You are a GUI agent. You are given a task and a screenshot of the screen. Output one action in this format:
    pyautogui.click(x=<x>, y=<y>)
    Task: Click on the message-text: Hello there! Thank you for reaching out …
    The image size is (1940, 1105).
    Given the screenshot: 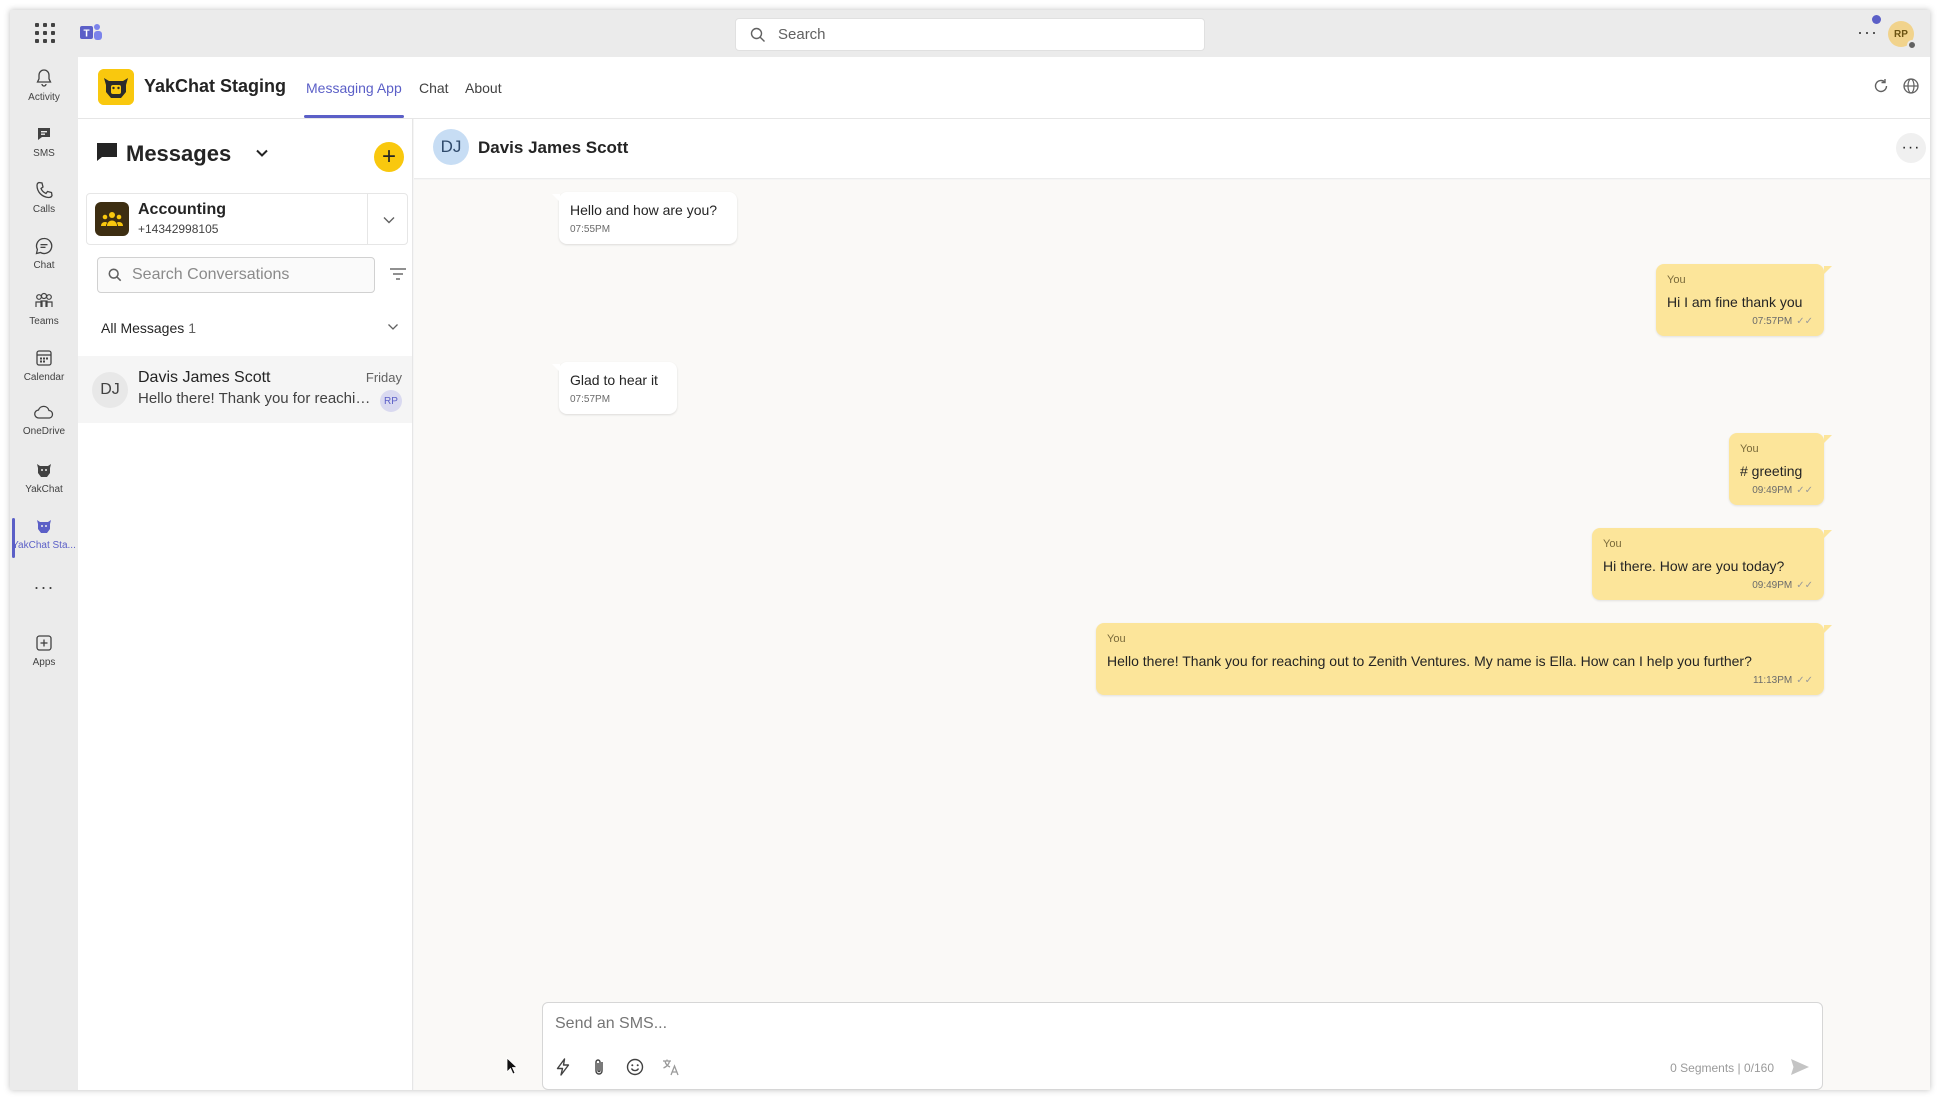 What is the action you would take?
    pyautogui.click(x=1429, y=661)
    